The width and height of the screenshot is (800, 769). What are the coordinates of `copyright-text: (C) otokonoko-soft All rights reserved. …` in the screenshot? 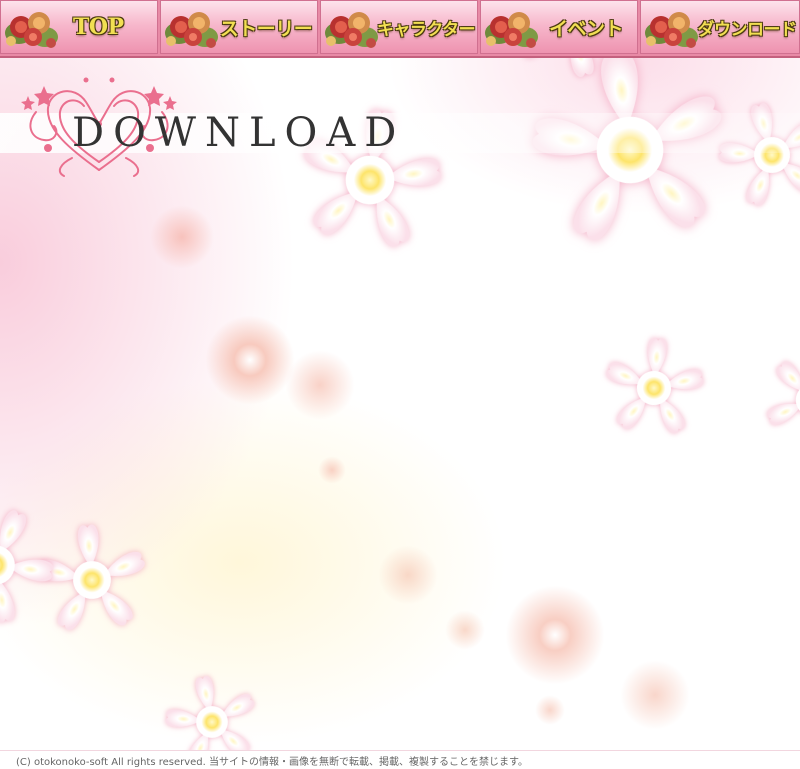 It's located at (272, 762).